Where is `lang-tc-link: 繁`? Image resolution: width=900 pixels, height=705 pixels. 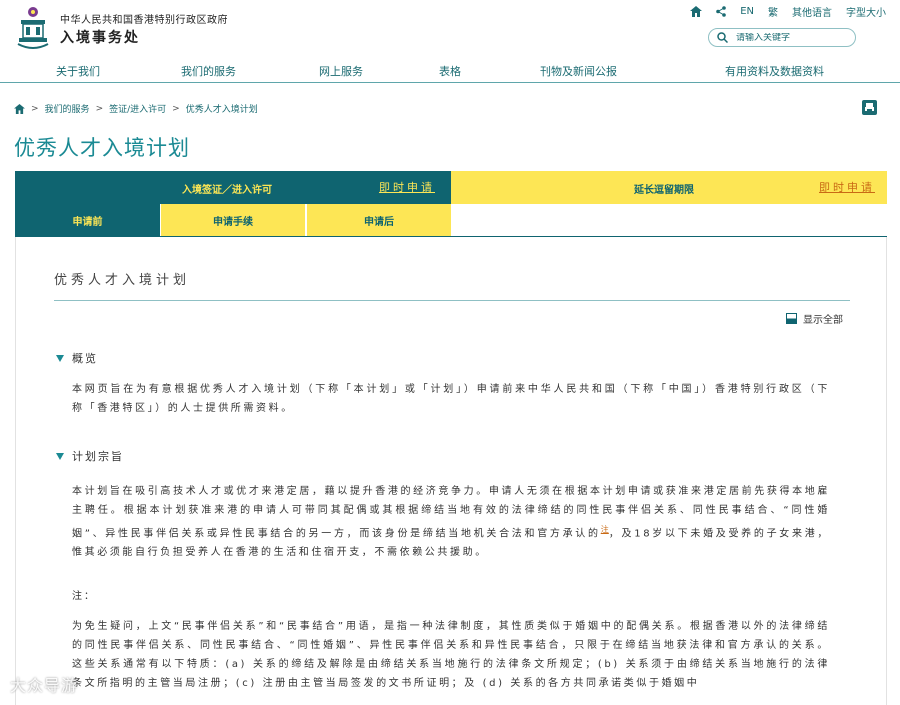 lang-tc-link: 繁 is located at coordinates (773, 11).